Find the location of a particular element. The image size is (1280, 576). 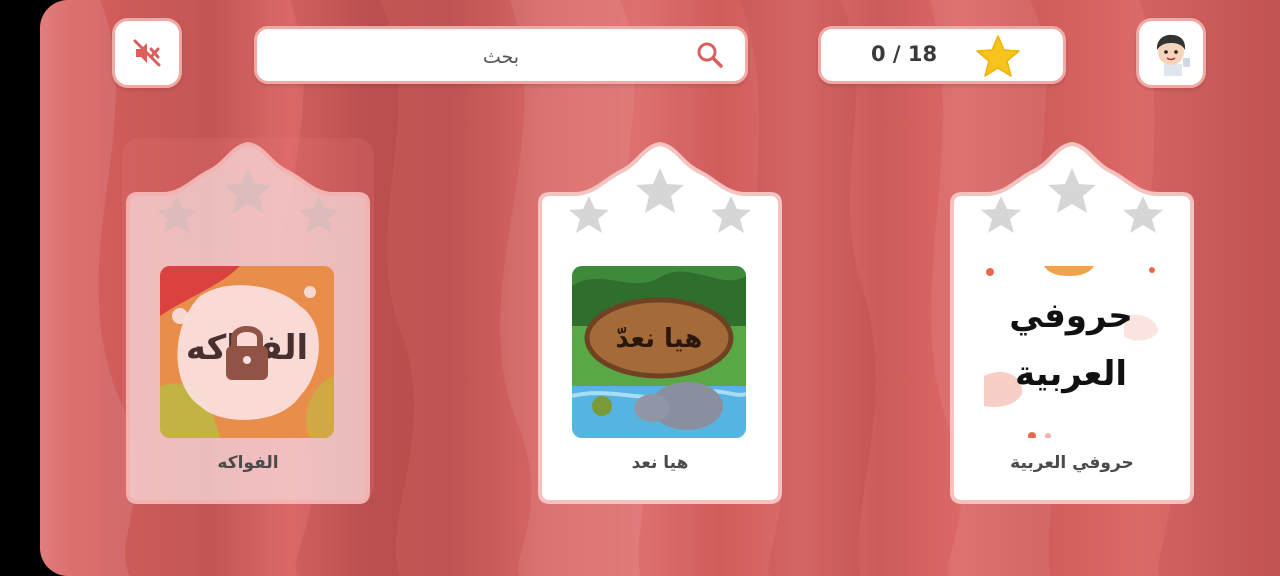

lesson-title: هيا نعد is located at coordinates (660, 463).